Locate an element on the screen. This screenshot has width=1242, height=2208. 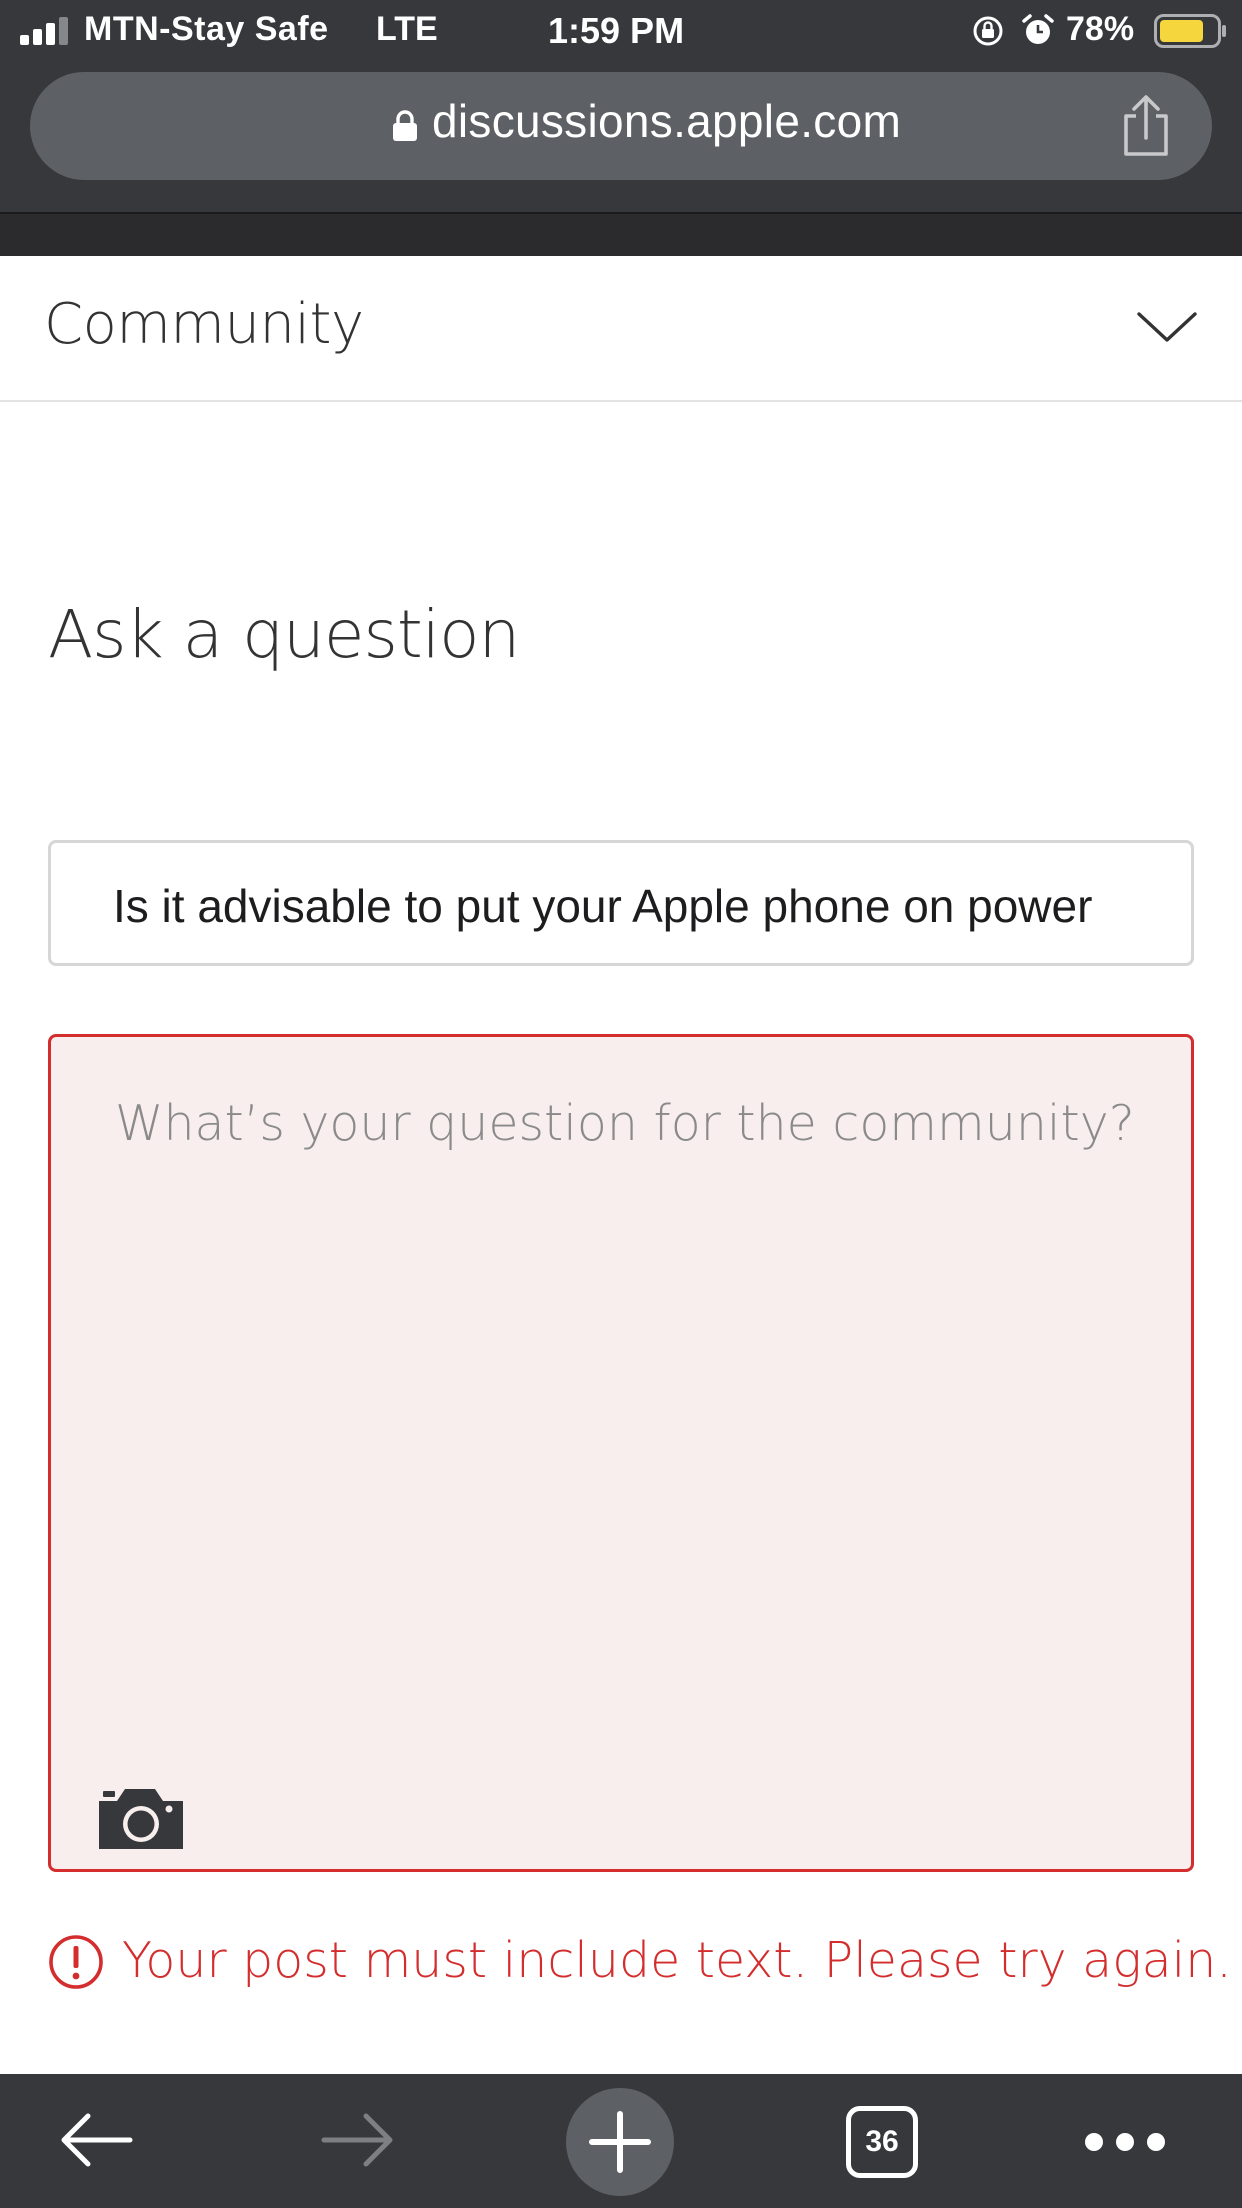
back-icon is located at coordinates (96, 2140).